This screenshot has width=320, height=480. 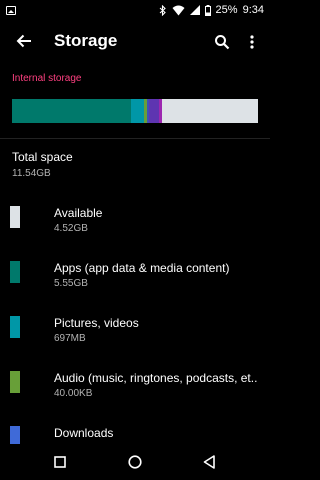 What do you see at coordinates (71, 283) in the screenshot?
I see `list-item-size: 5.55GB` at bounding box center [71, 283].